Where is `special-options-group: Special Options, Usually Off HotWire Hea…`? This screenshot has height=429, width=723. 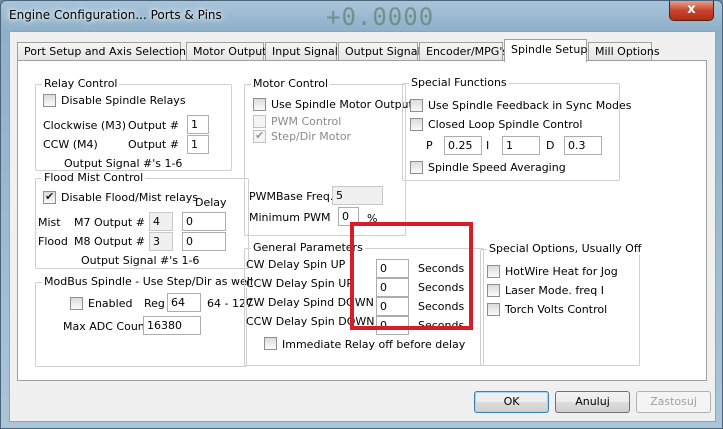
special-options-group: Special Options, Usually Off HotWire Hea… is located at coordinates (562, 304).